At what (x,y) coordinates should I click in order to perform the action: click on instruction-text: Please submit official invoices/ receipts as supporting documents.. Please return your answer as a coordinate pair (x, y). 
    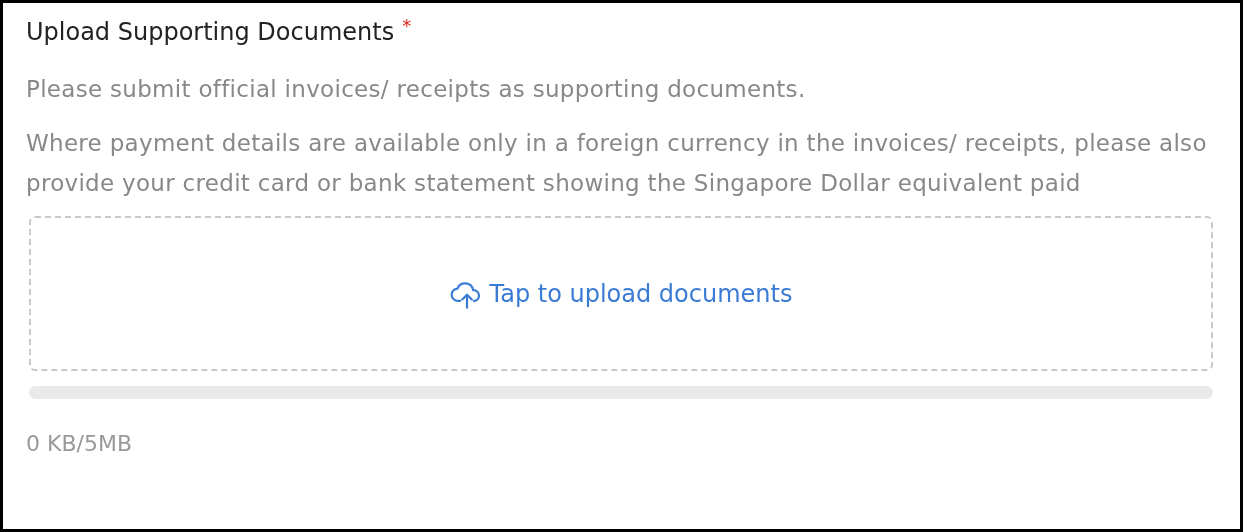
    Looking at the image, I should click on (416, 89).